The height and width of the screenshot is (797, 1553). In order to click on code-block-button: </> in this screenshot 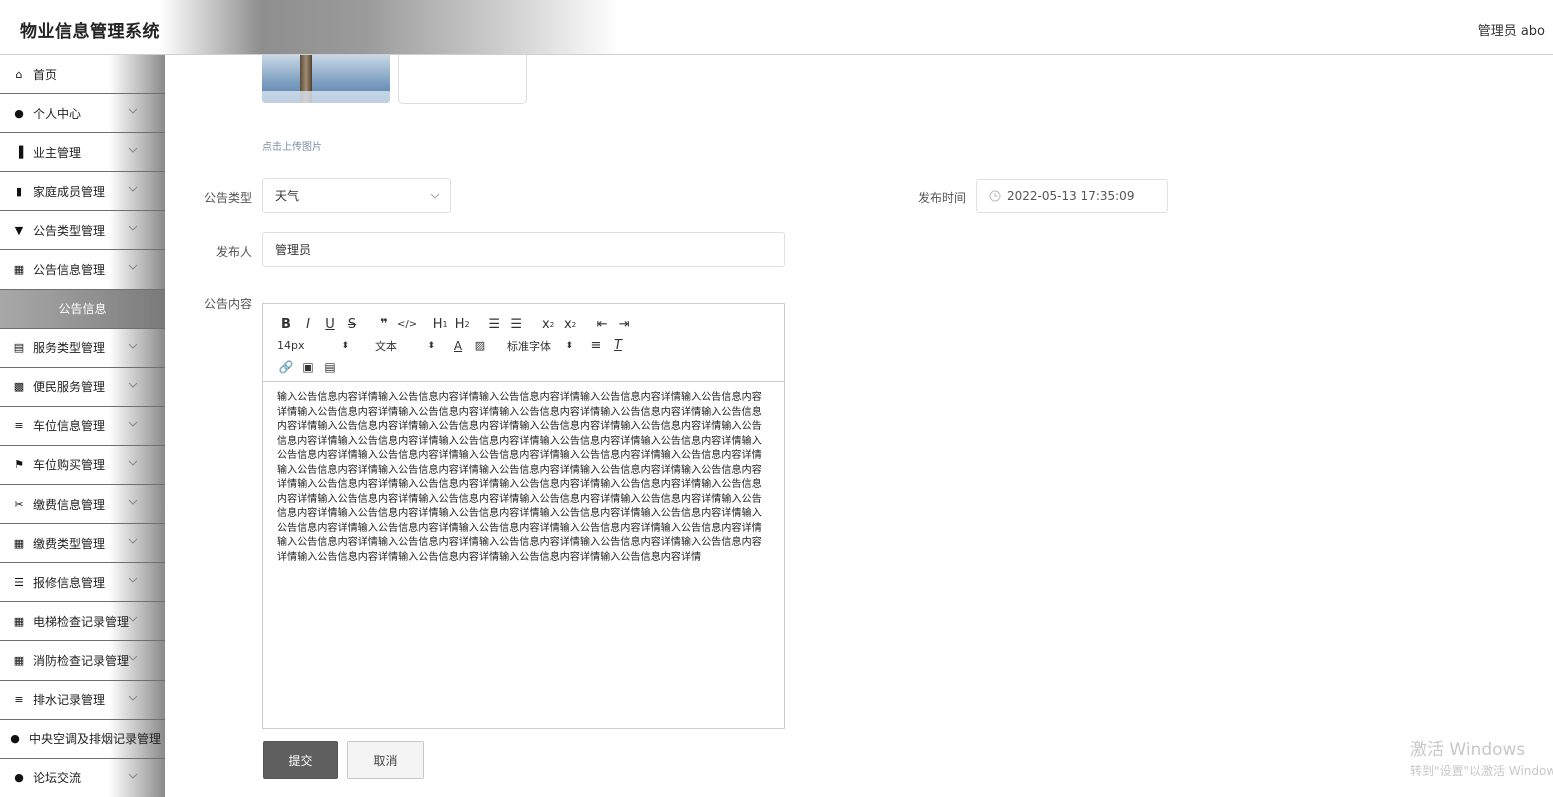, I will do `click(407, 325)`.